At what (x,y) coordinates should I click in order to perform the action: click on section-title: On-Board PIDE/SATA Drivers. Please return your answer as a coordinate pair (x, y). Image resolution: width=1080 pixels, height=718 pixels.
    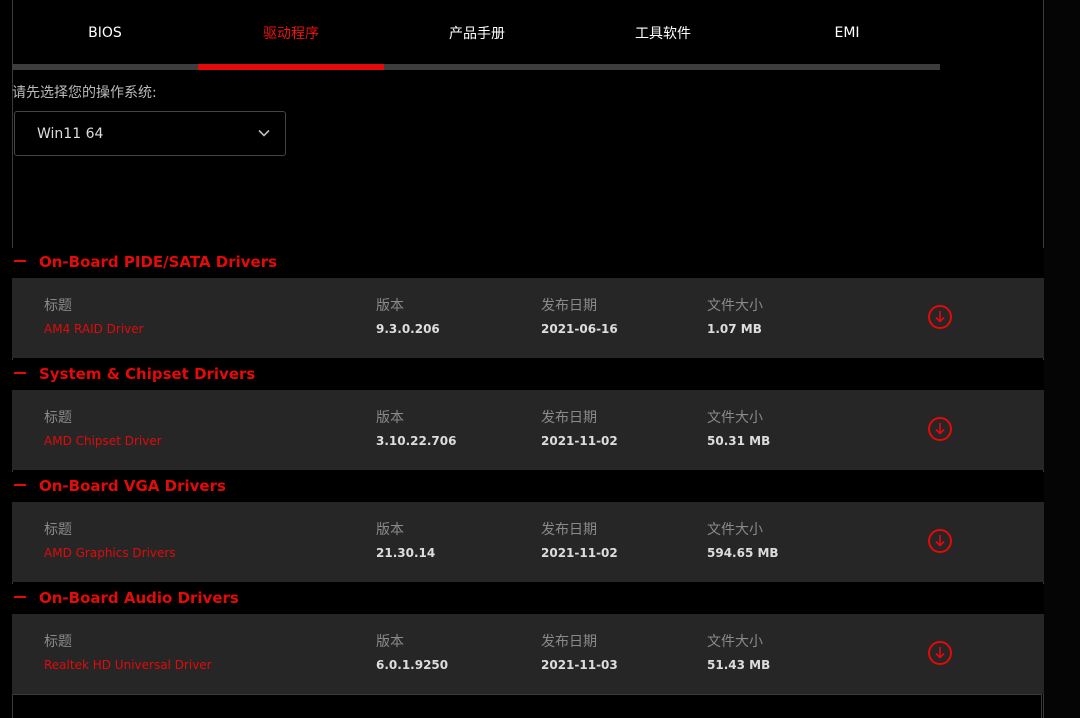
    Looking at the image, I should click on (158, 262).